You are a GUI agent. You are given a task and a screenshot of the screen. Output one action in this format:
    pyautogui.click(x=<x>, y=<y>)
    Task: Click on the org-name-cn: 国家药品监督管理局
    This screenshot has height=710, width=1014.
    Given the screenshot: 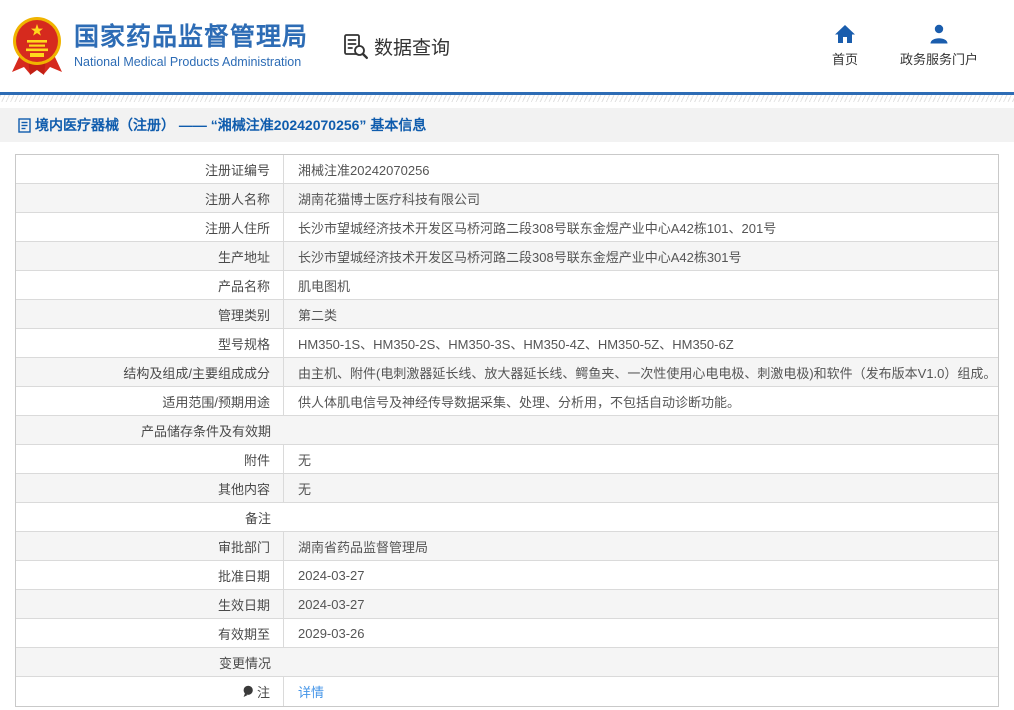 What is the action you would take?
    pyautogui.click(x=191, y=37)
    